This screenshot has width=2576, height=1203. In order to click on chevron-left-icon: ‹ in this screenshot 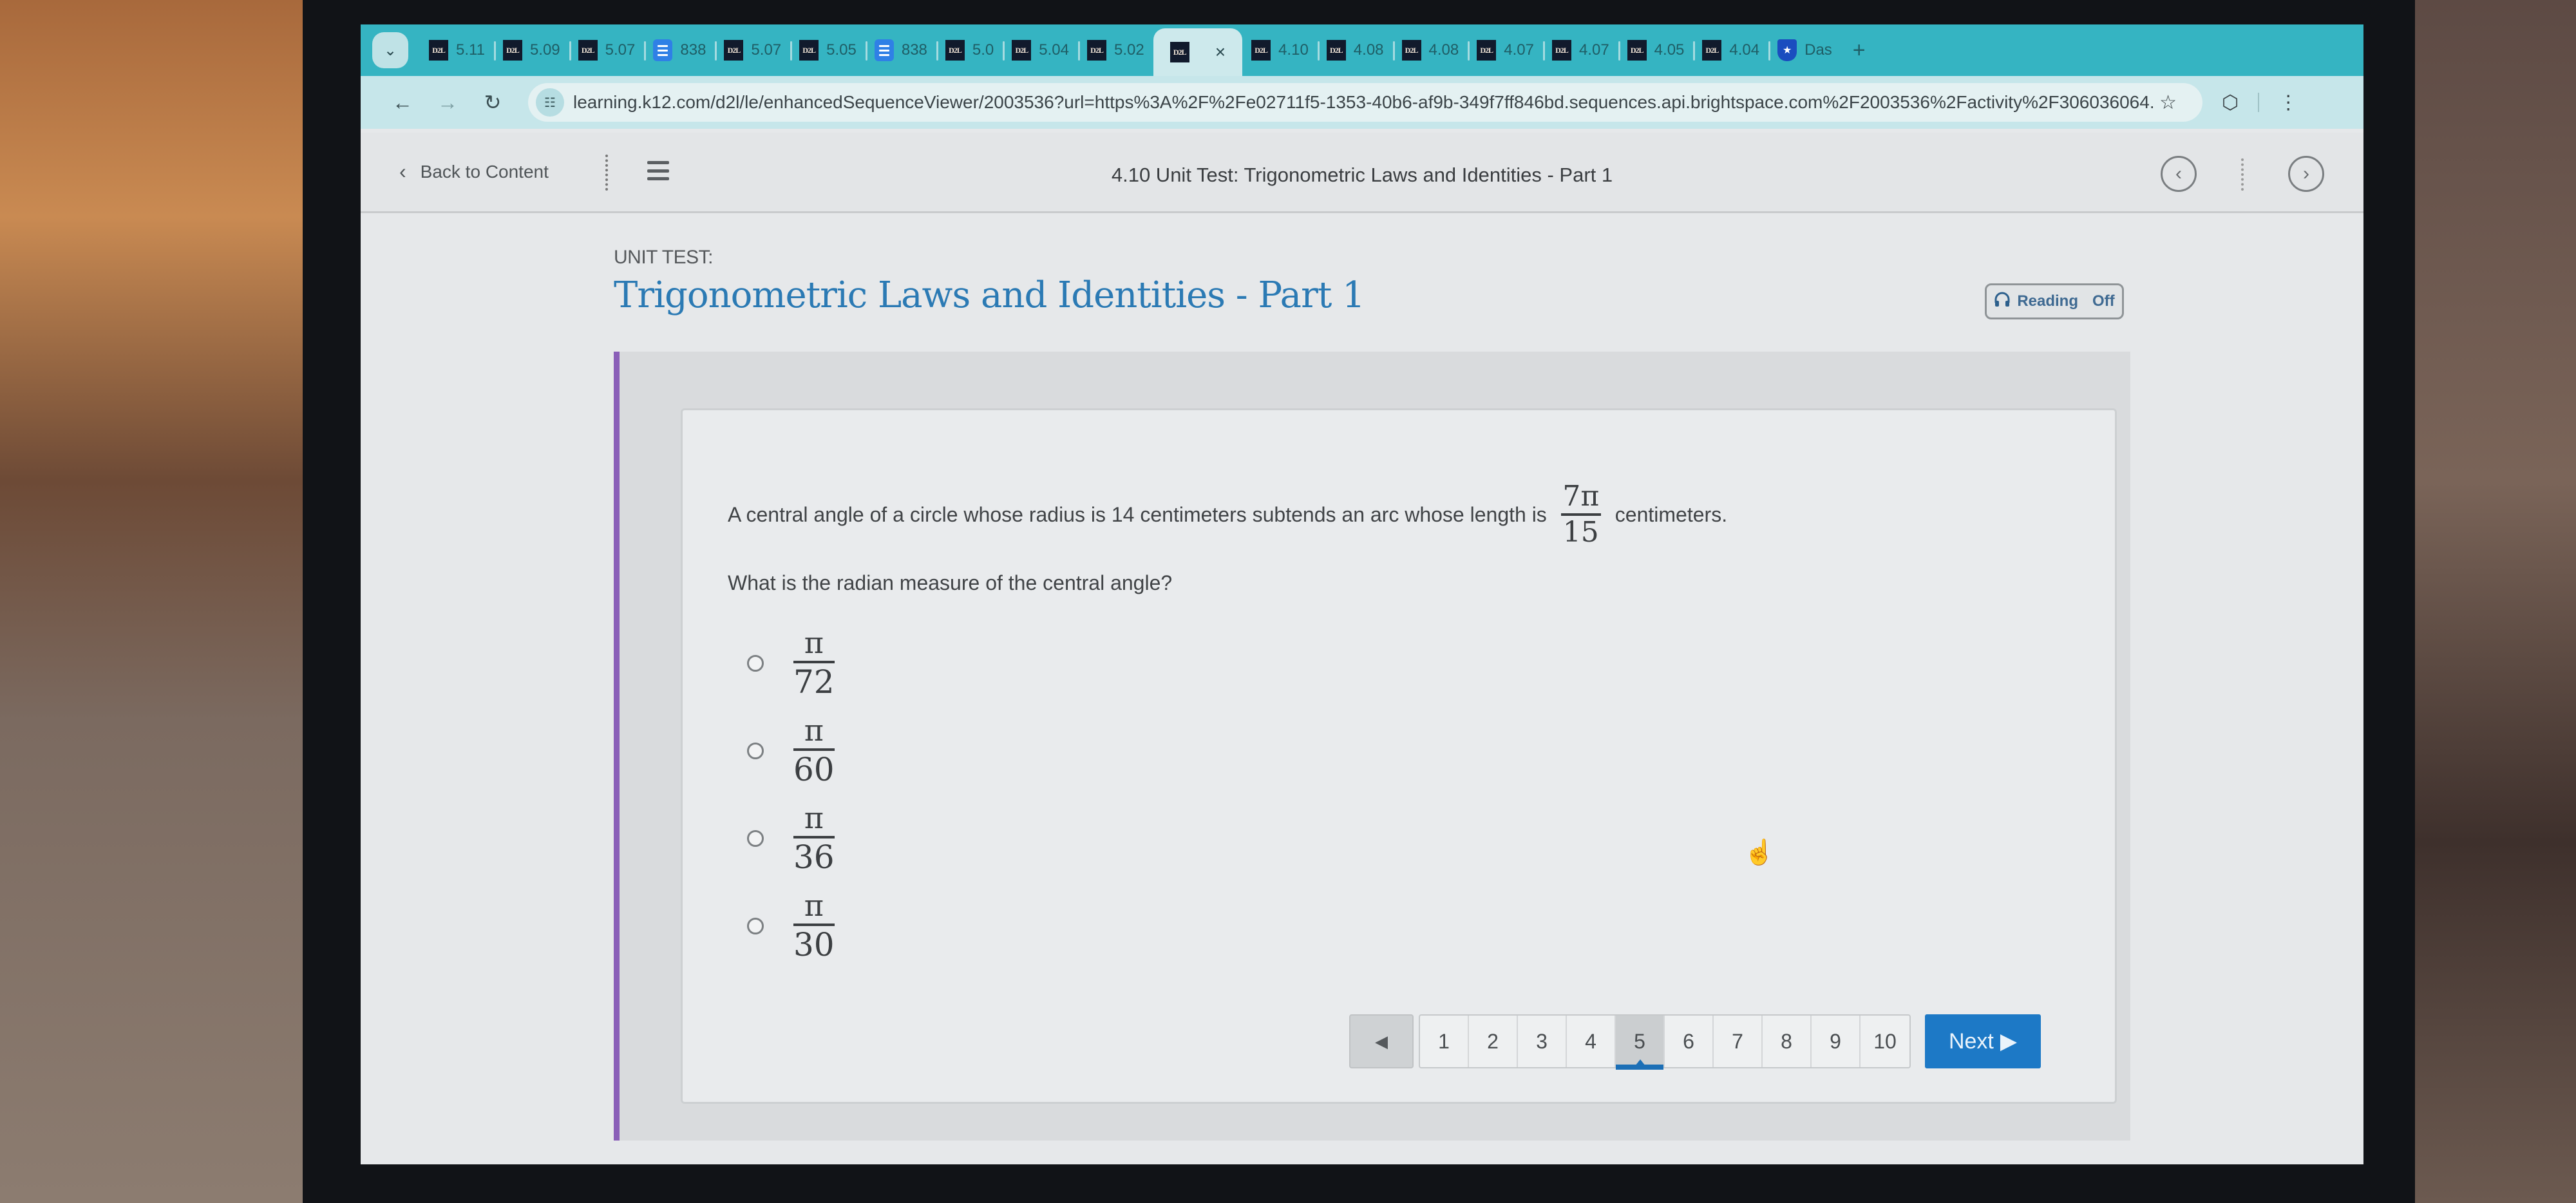, I will do `click(2178, 173)`.